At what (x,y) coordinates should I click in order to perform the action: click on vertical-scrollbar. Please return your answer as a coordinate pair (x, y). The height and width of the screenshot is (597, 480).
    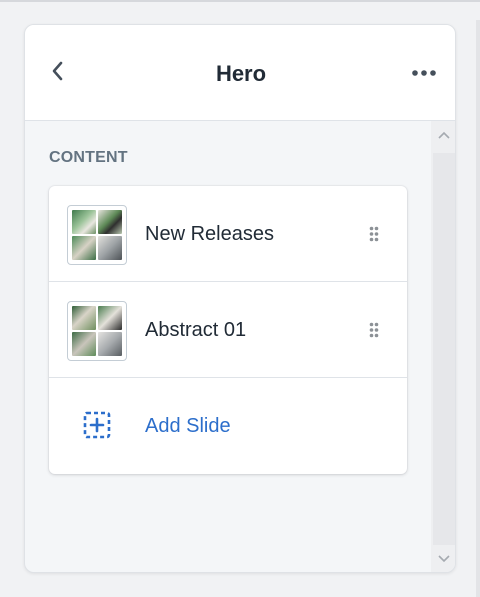
    Looking at the image, I should click on (443, 346).